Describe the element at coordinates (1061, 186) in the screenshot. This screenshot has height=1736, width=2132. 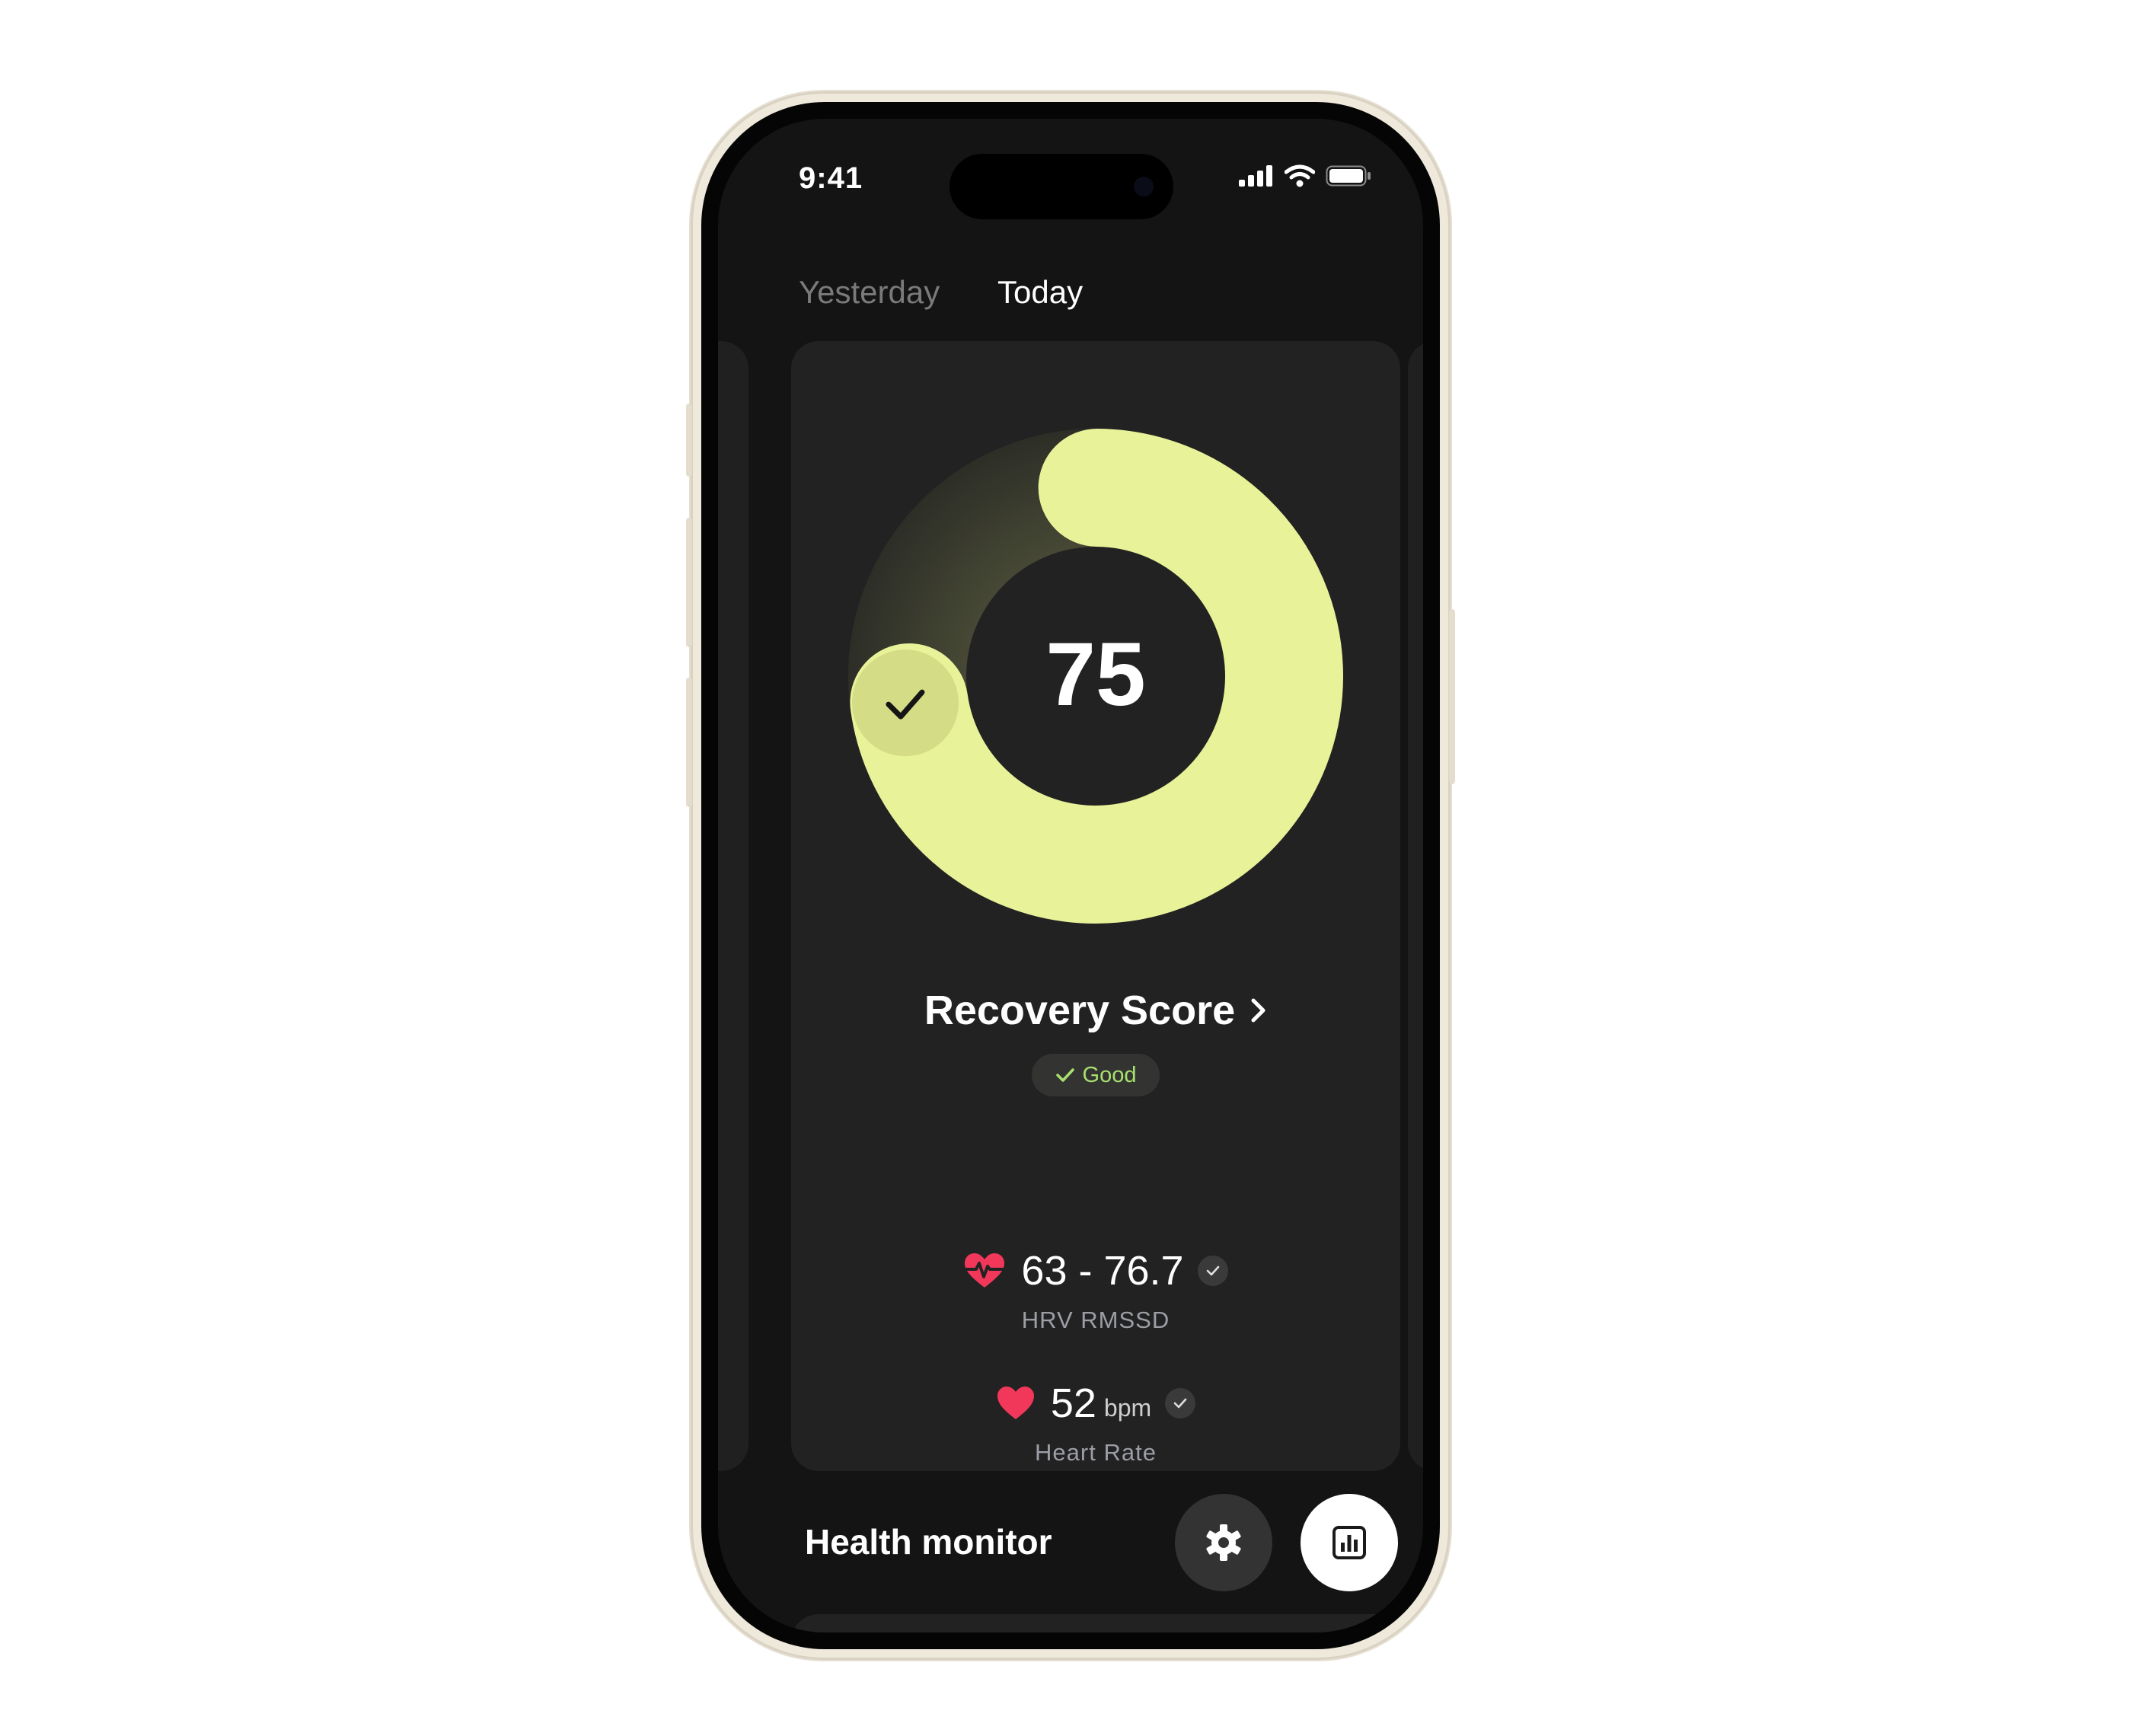
I see `dynamic-island` at that location.